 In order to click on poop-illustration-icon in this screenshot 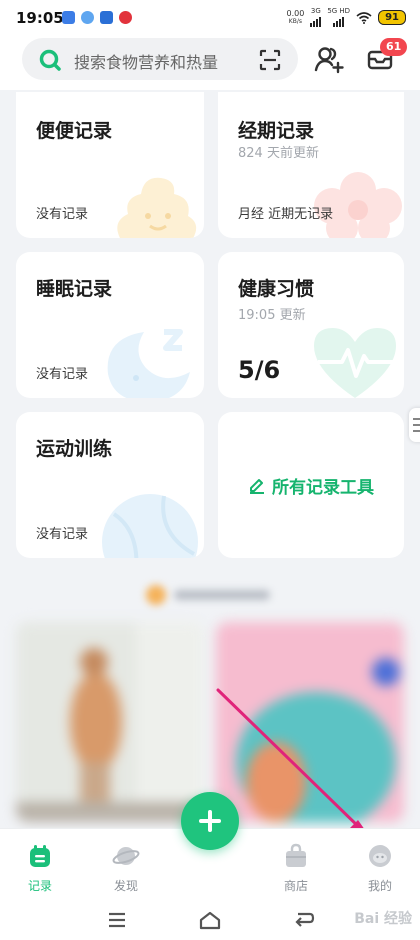, I will do `click(157, 207)`.